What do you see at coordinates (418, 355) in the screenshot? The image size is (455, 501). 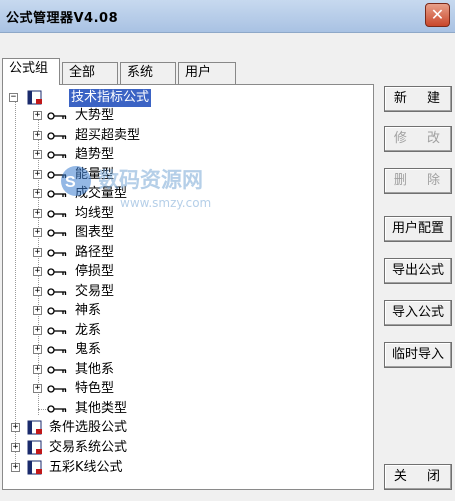 I see `temp-import-button: 临时导入` at bounding box center [418, 355].